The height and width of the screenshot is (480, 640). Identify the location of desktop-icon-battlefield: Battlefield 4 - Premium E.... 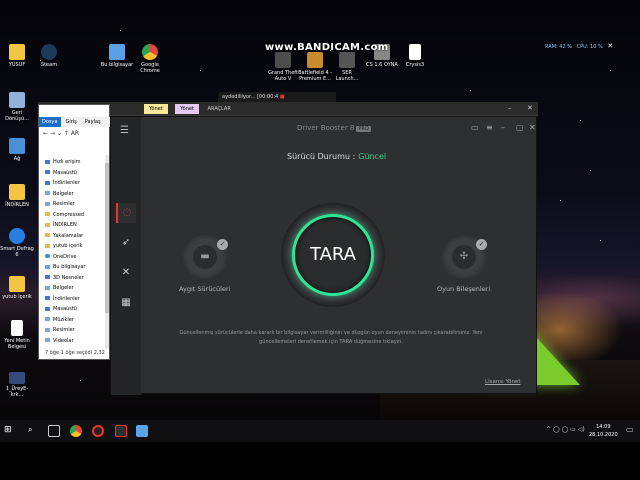
(315, 67).